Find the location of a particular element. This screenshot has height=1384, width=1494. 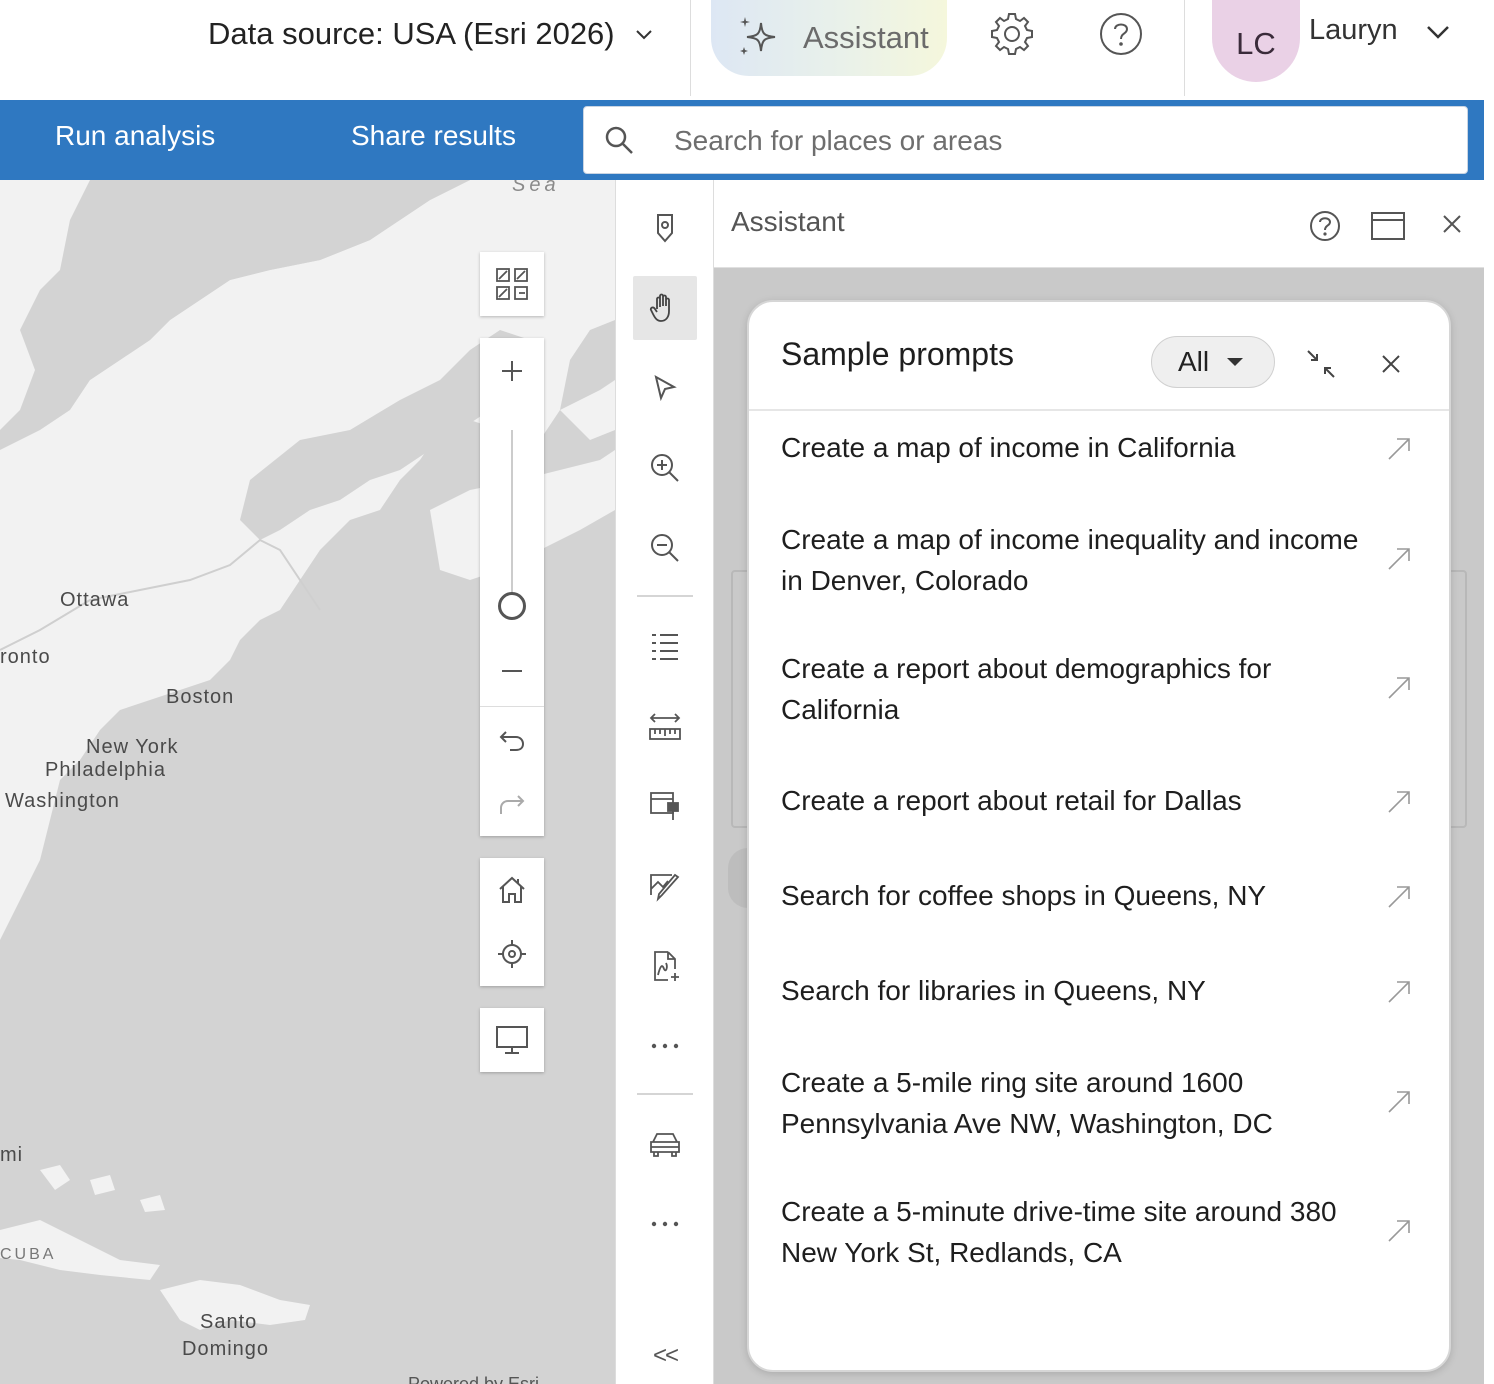

basemap-gallery-control is located at coordinates (512, 284).